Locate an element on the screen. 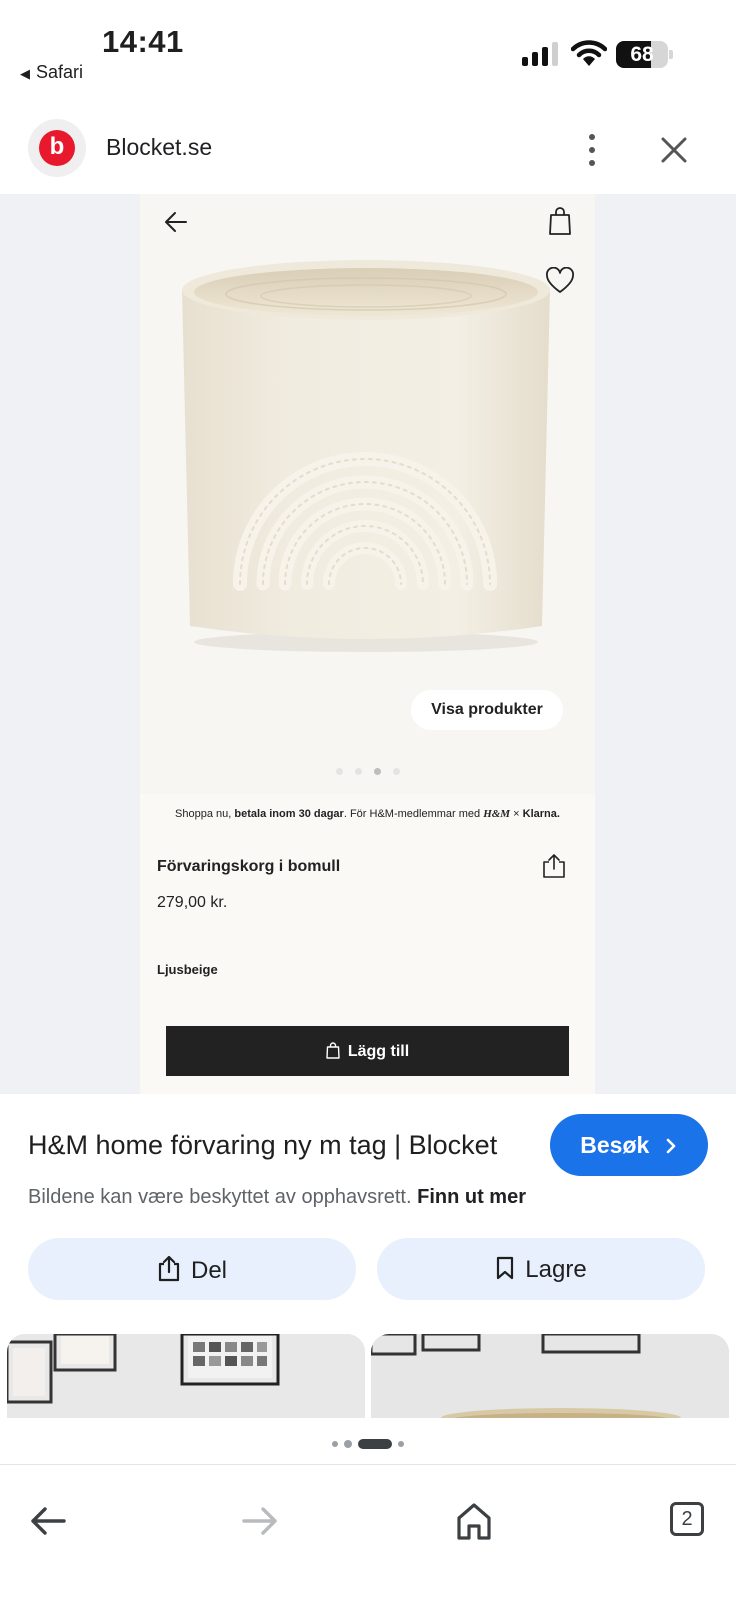 Image resolution: width=736 pixels, height=1600 pixels. chevron-right-icon is located at coordinates (671, 1145).